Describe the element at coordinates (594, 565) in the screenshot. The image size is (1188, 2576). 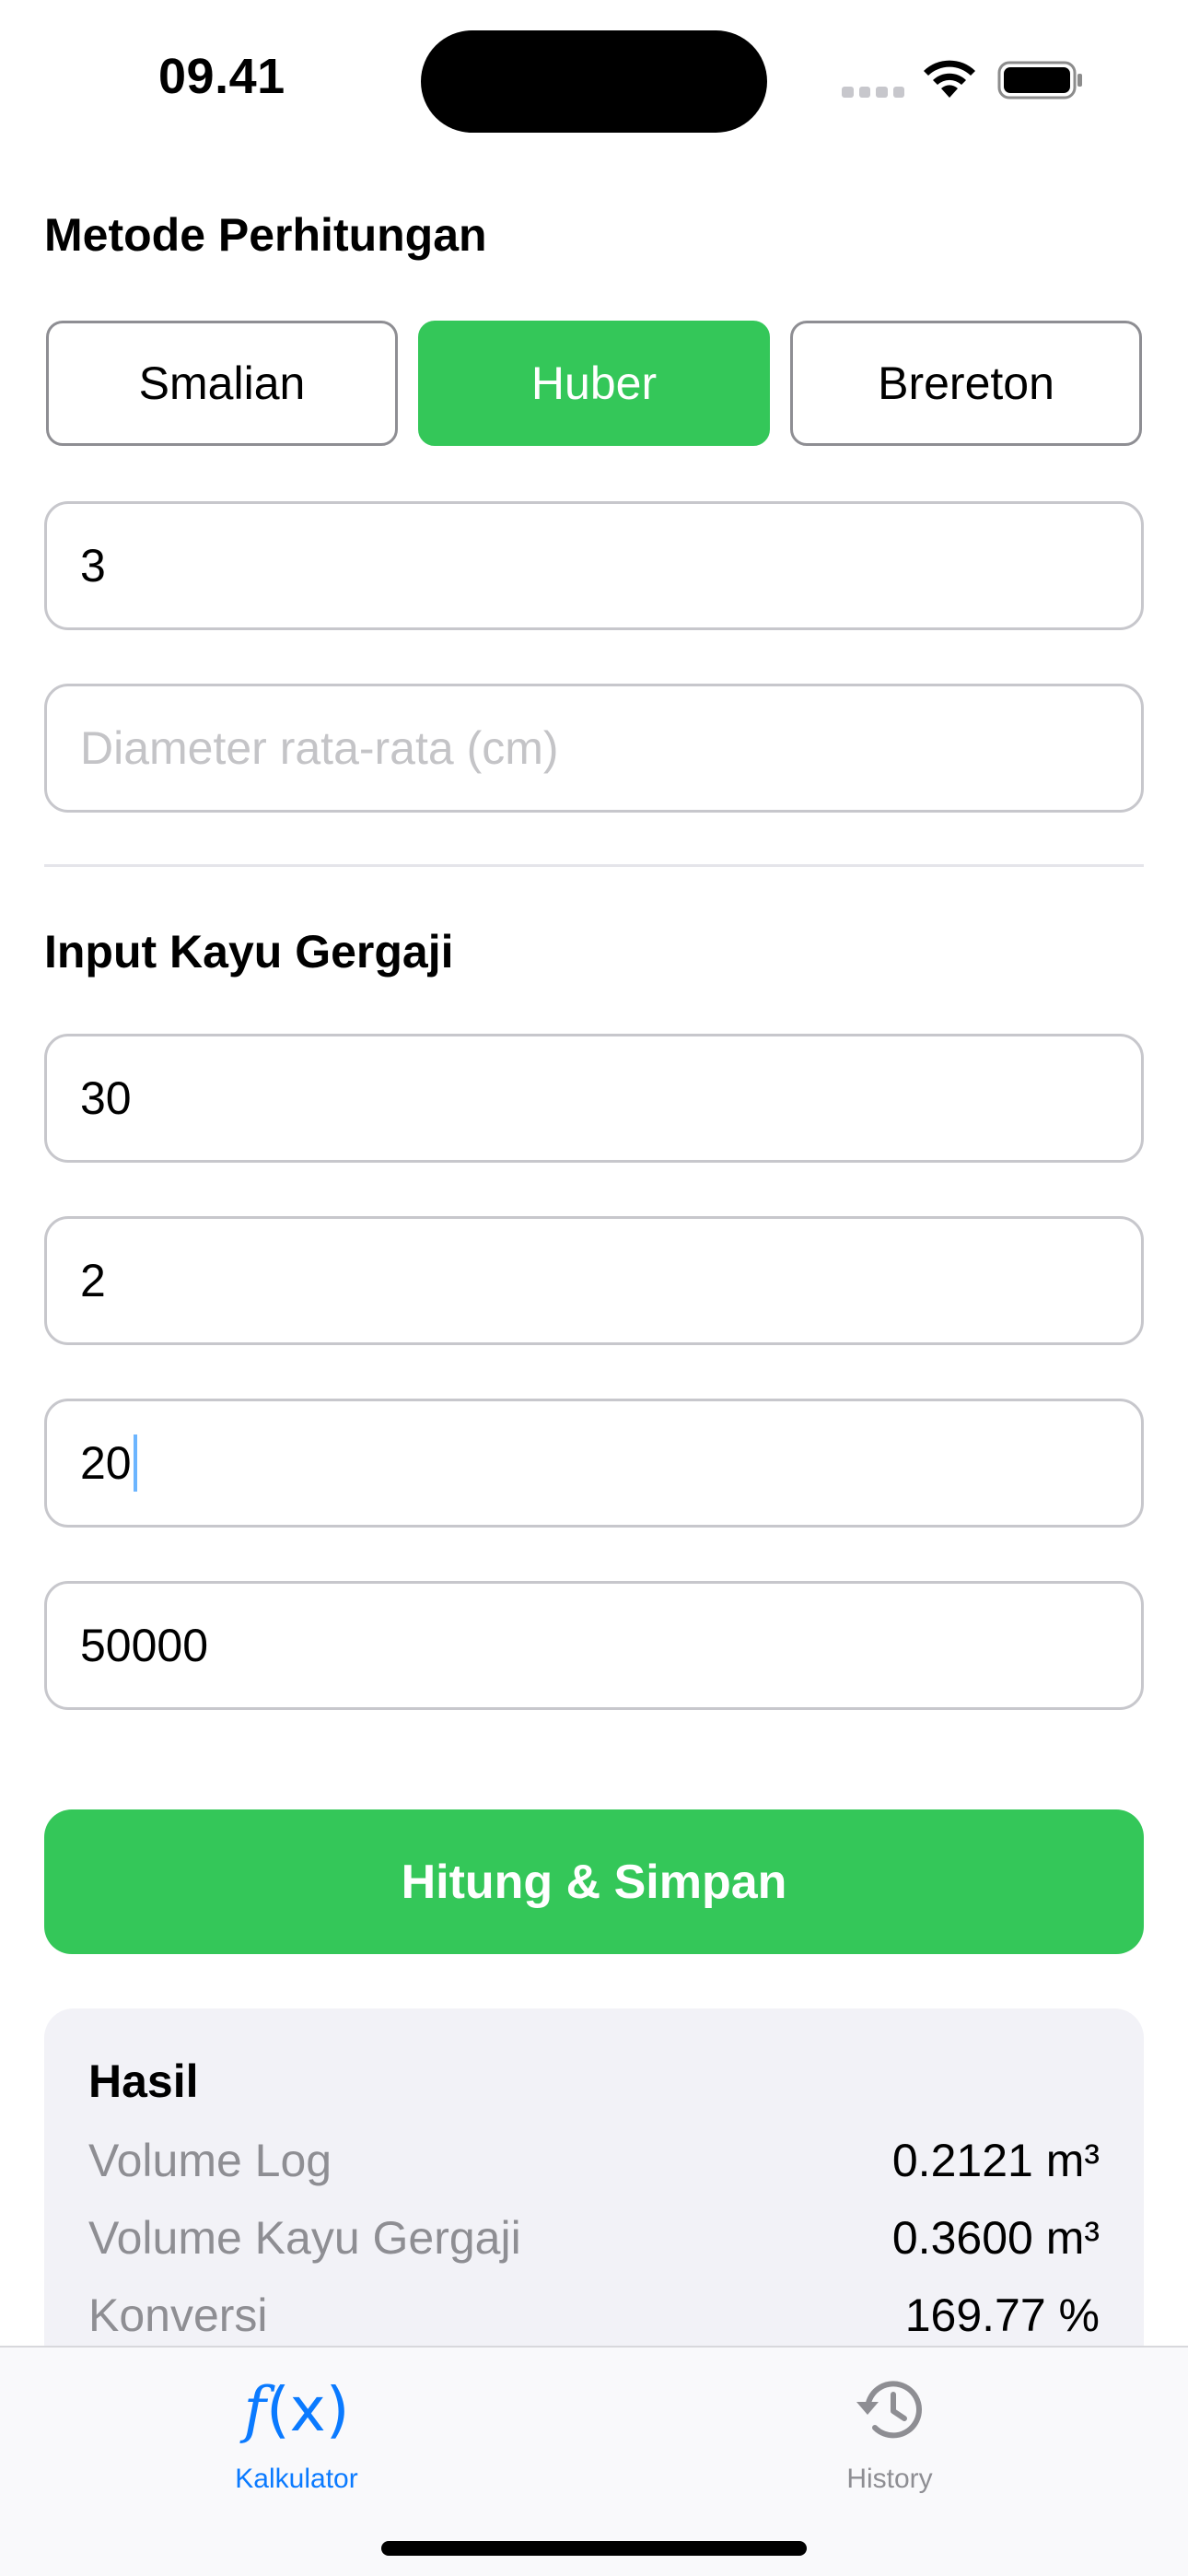
I see `length-input: 3` at that location.